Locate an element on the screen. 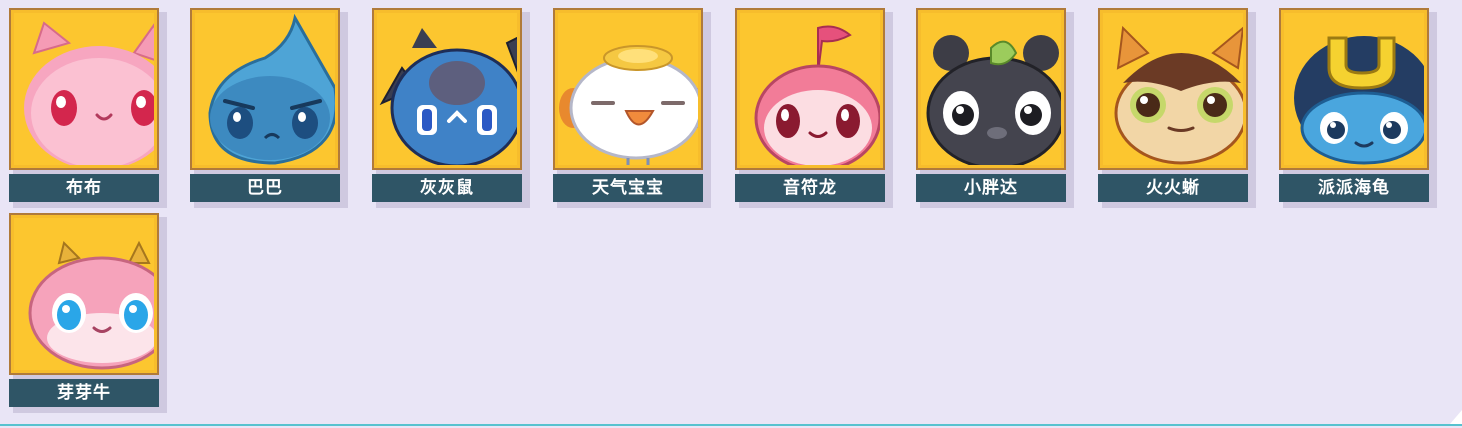 The width and height of the screenshot is (1462, 428). pet-card-xiaopangda: 小胖达 is located at coordinates (995, 108).